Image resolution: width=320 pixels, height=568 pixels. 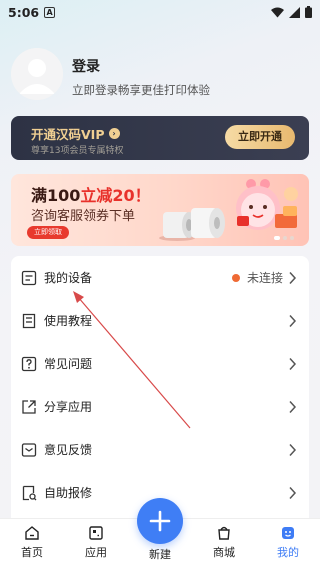 I want to click on notification-badge: A, so click(x=50, y=12).